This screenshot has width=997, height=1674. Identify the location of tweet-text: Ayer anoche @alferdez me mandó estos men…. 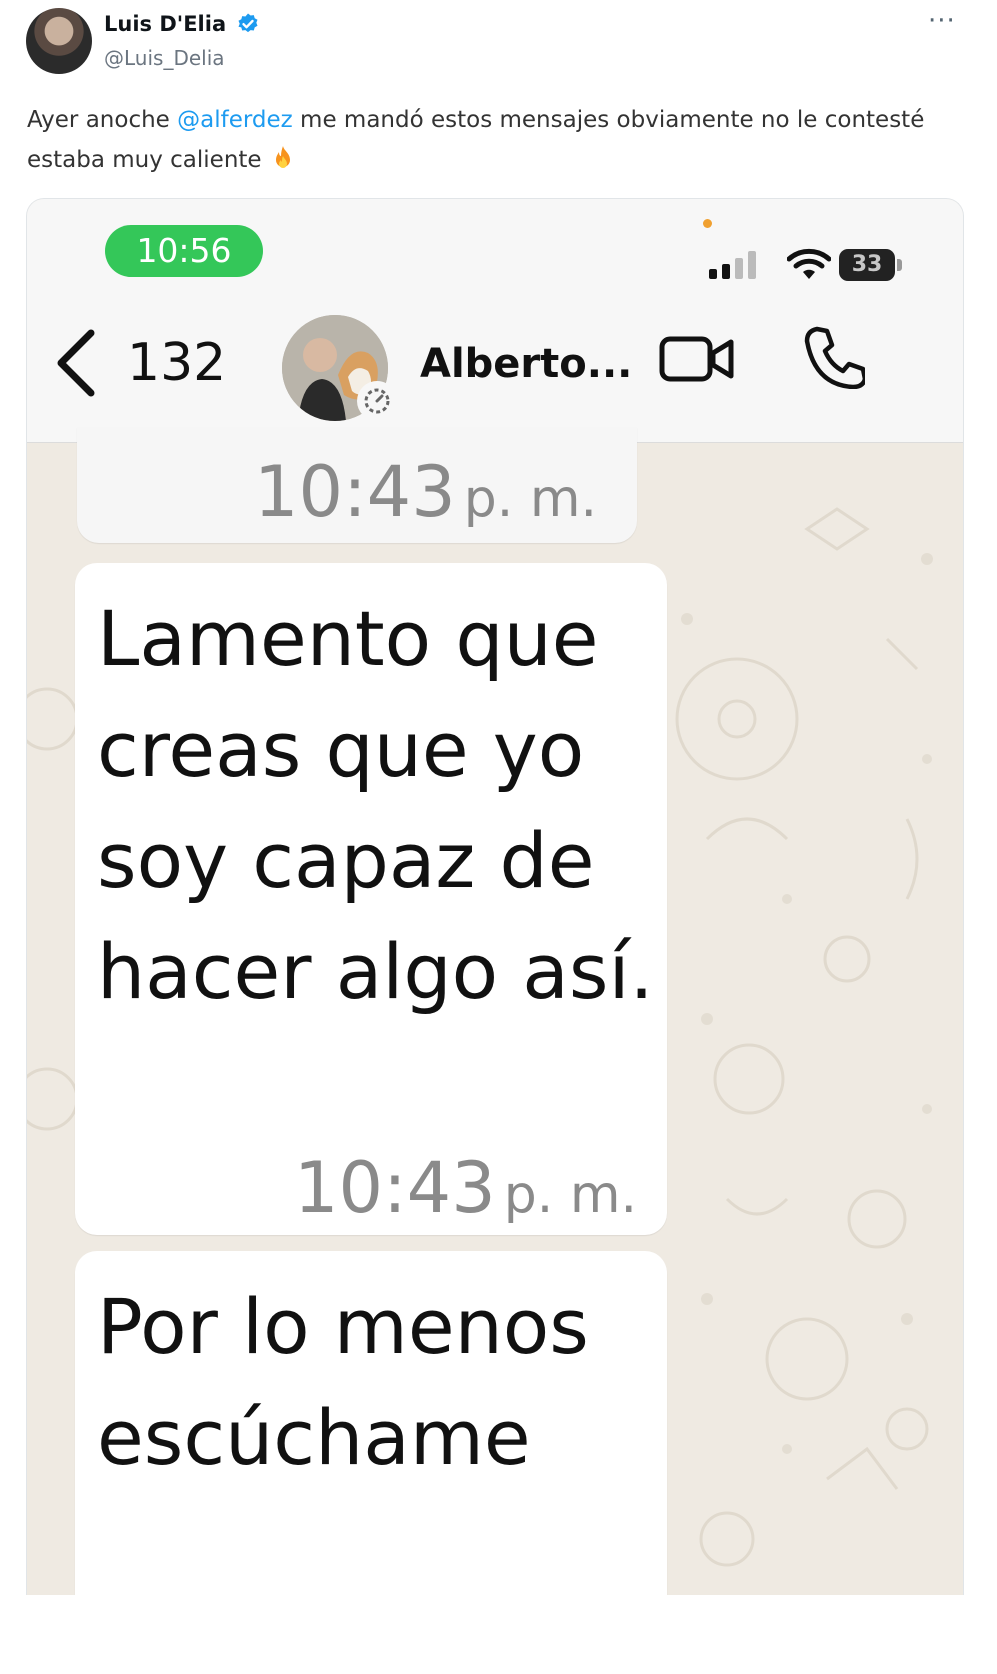
(477, 140).